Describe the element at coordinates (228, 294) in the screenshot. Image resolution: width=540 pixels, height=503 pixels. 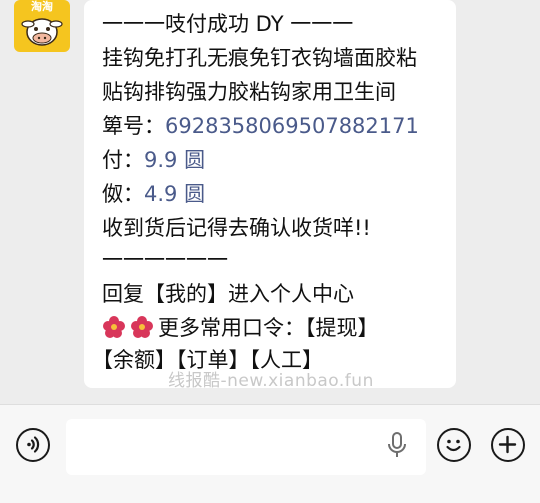
I see `reply-hint: 回复【我的】进入个人中心` at that location.